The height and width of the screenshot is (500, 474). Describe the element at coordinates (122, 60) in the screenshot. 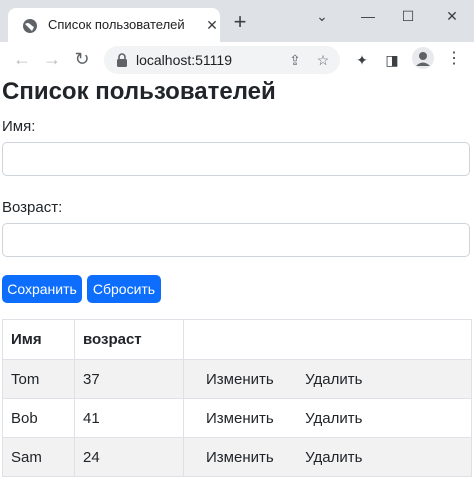

I see `lock-icon` at that location.